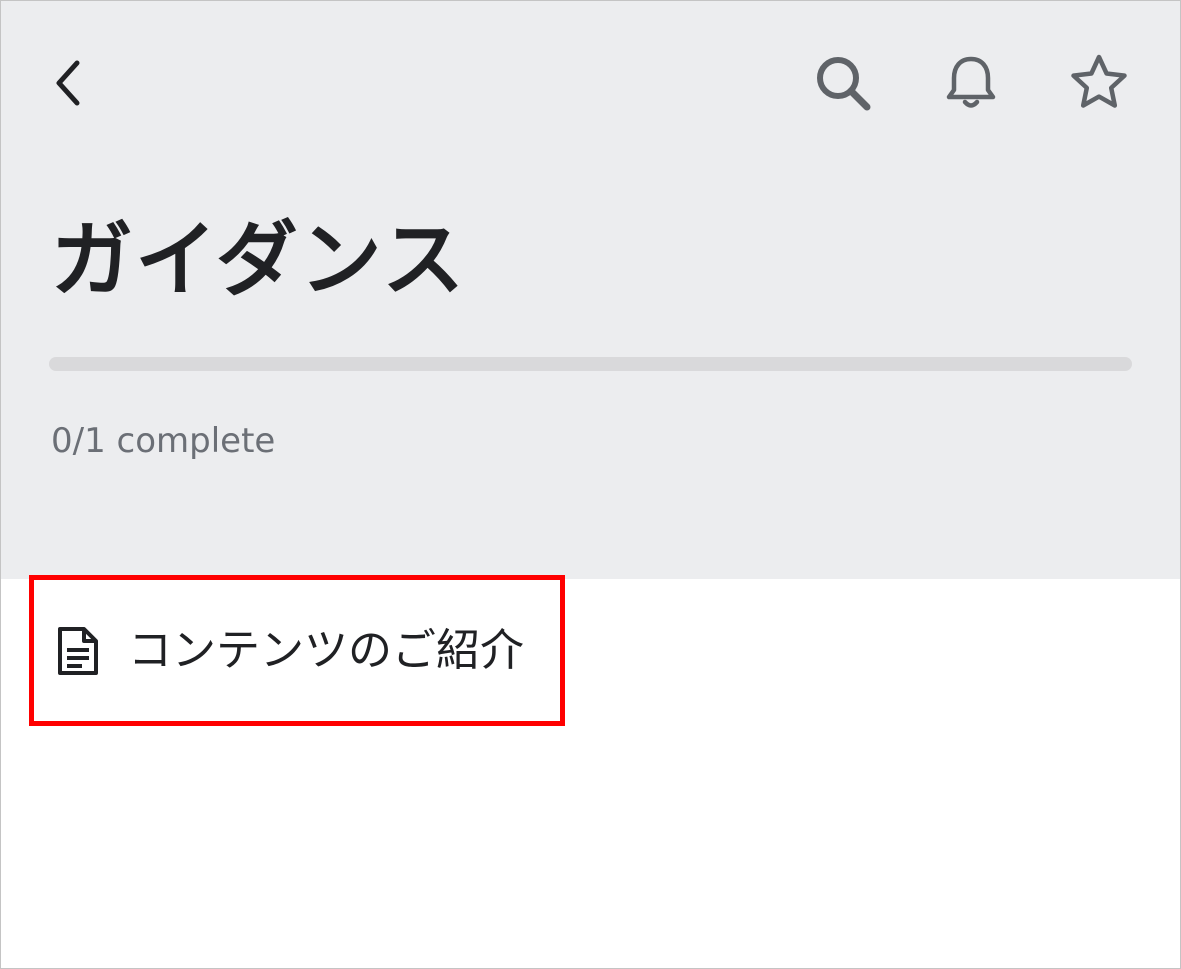 This screenshot has width=1181, height=969. I want to click on favorite-button, so click(1099, 83).